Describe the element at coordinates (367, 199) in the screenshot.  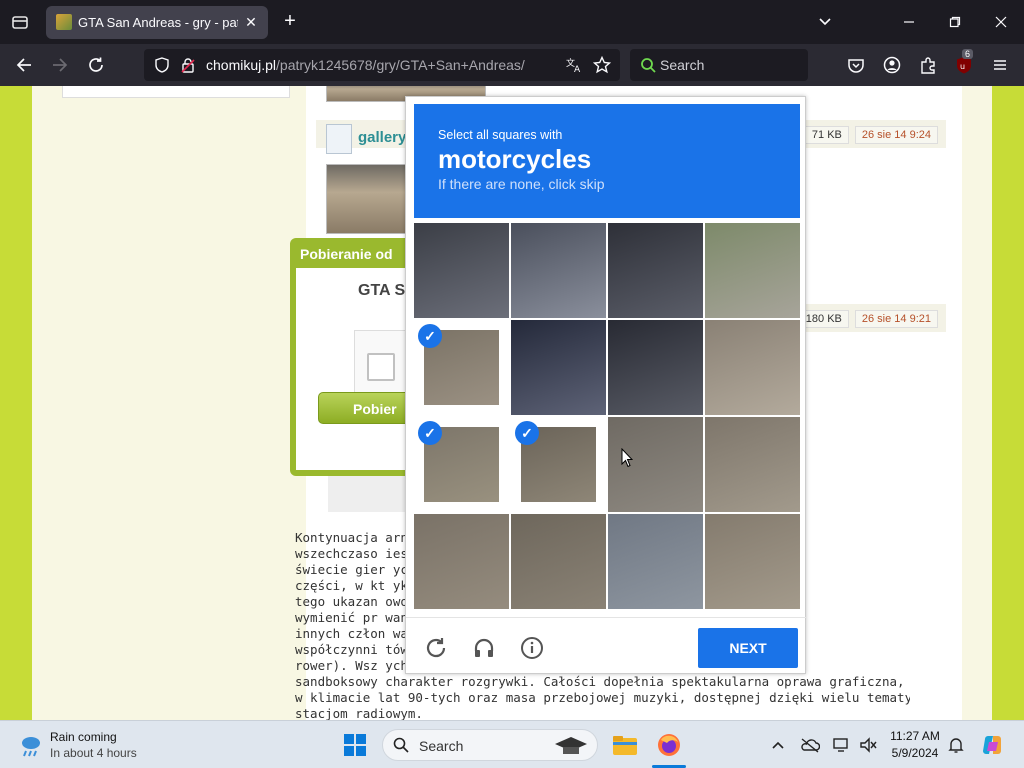
I see `gallery-thumbnail` at that location.